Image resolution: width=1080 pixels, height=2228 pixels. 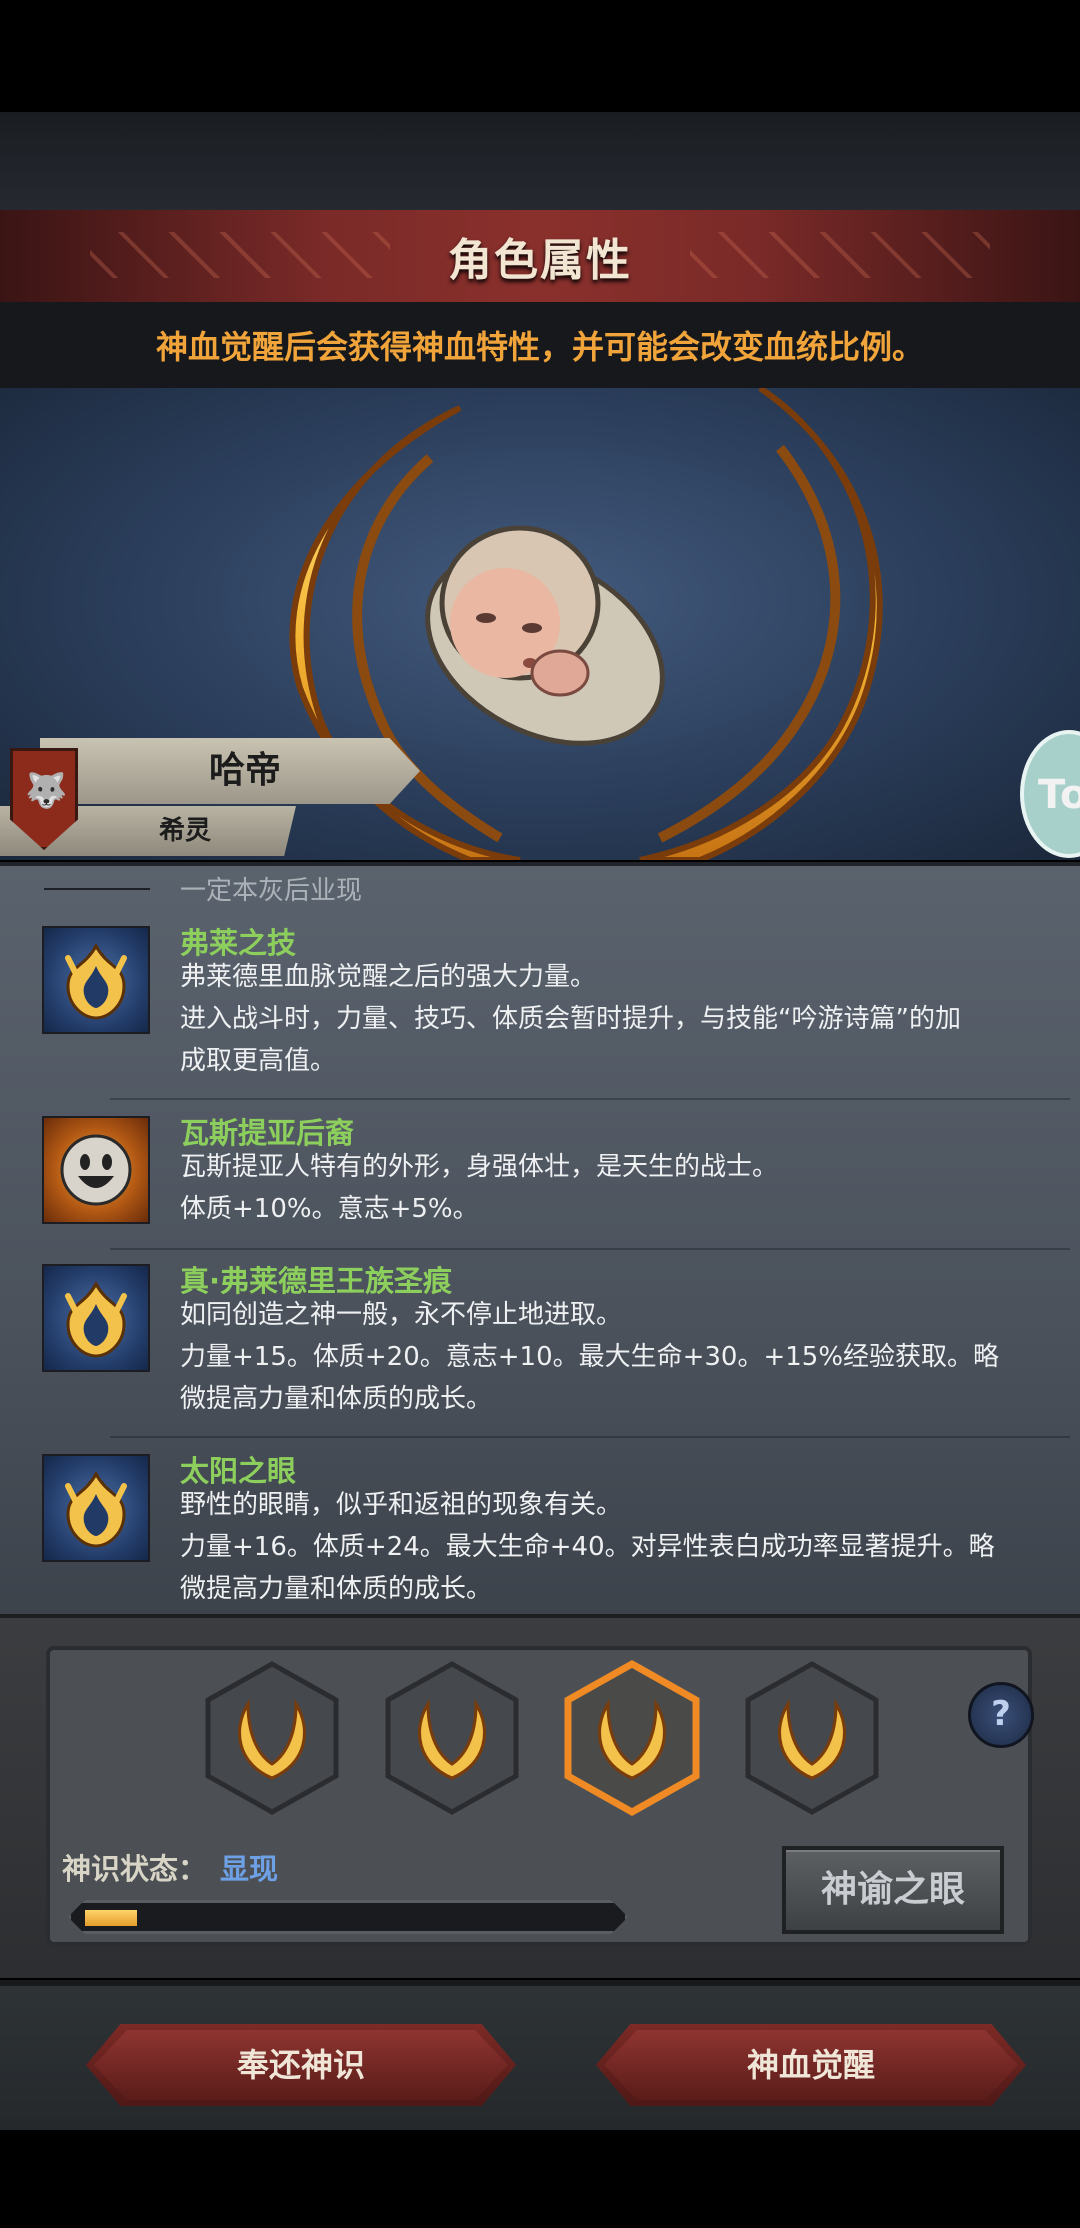 What do you see at coordinates (249, 1869) in the screenshot?
I see `status-value: 显现` at bounding box center [249, 1869].